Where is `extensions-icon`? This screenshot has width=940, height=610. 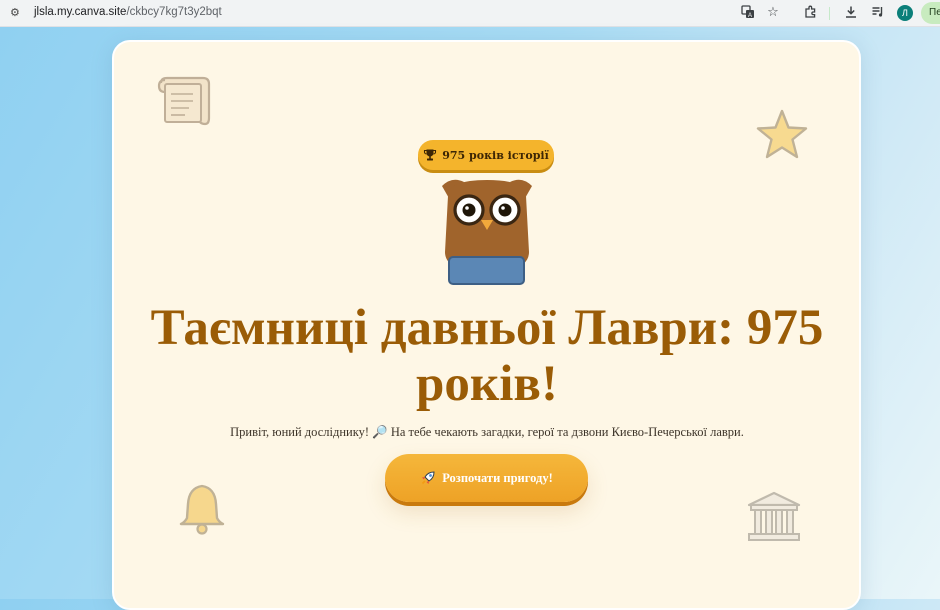 extensions-icon is located at coordinates (811, 13).